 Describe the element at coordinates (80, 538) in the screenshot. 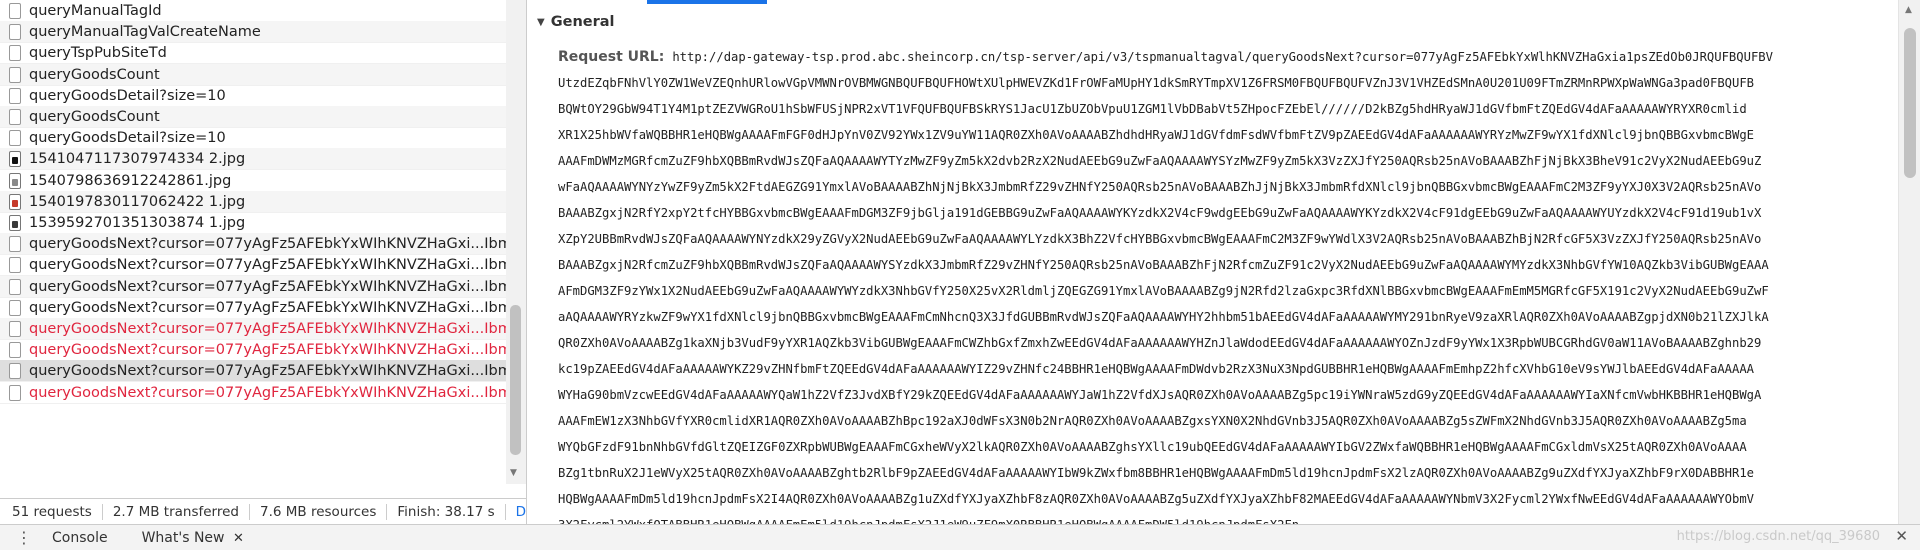

I see `tab-console: Console` at that location.